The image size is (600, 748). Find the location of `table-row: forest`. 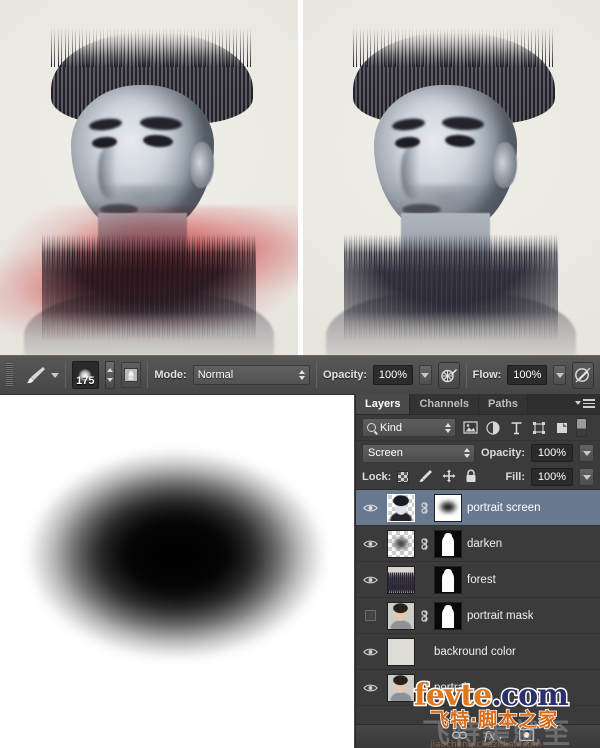

table-row: forest is located at coordinates (478, 580).